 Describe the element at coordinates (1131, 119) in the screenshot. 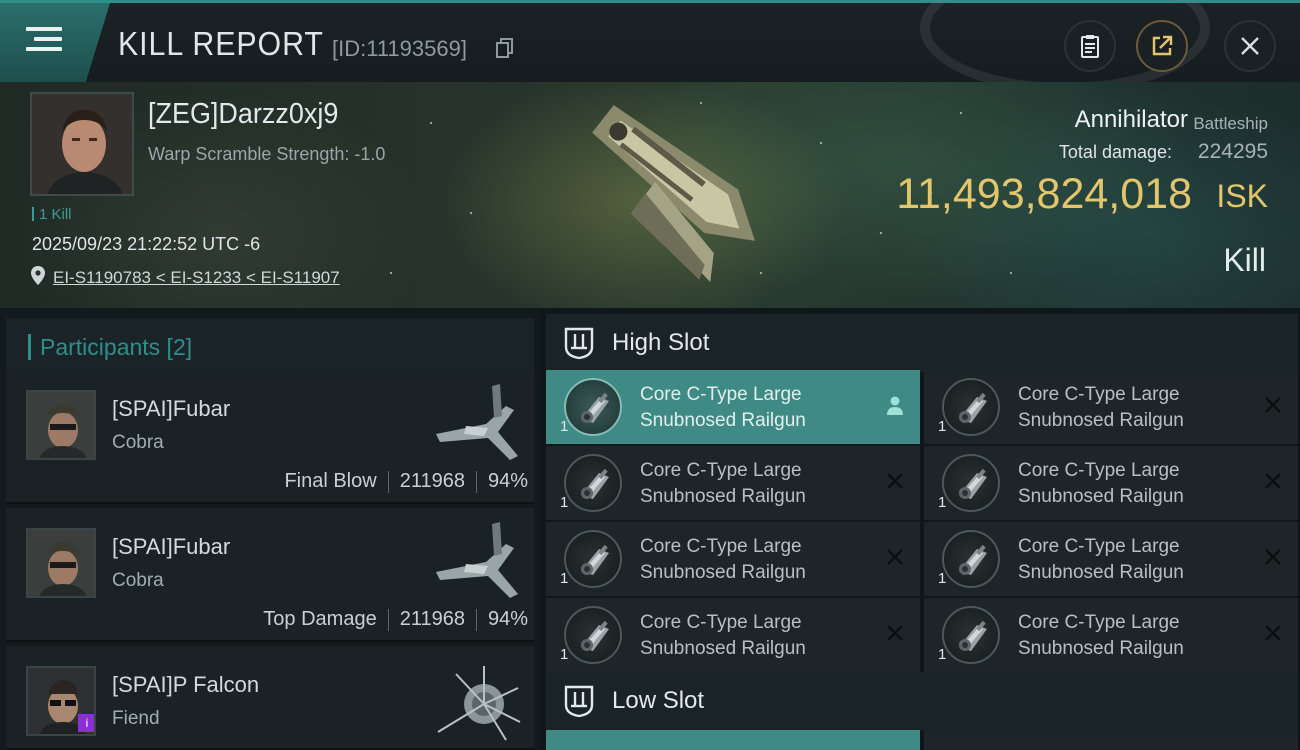

I see `victim-ship-name: Annihilator` at that location.